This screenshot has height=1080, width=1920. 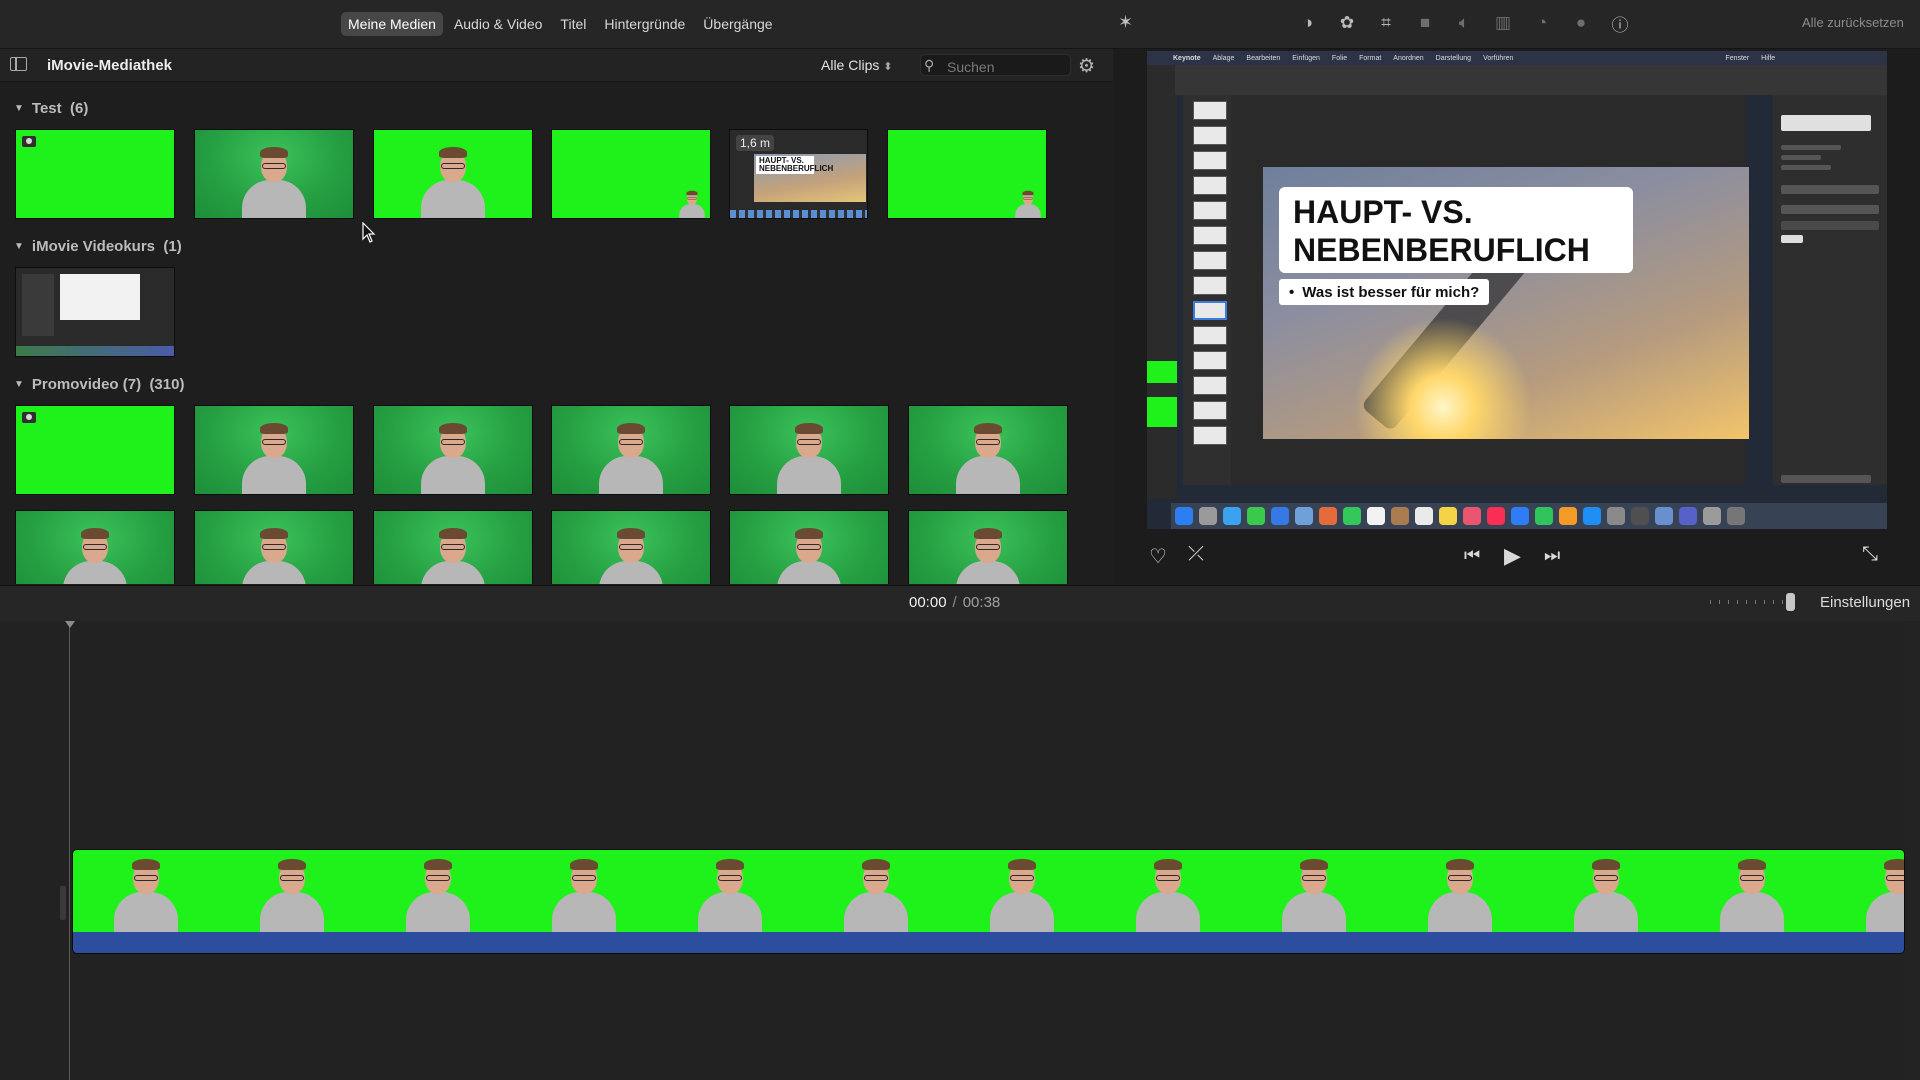 What do you see at coordinates (100, 297) in the screenshot?
I see `mini-window` at bounding box center [100, 297].